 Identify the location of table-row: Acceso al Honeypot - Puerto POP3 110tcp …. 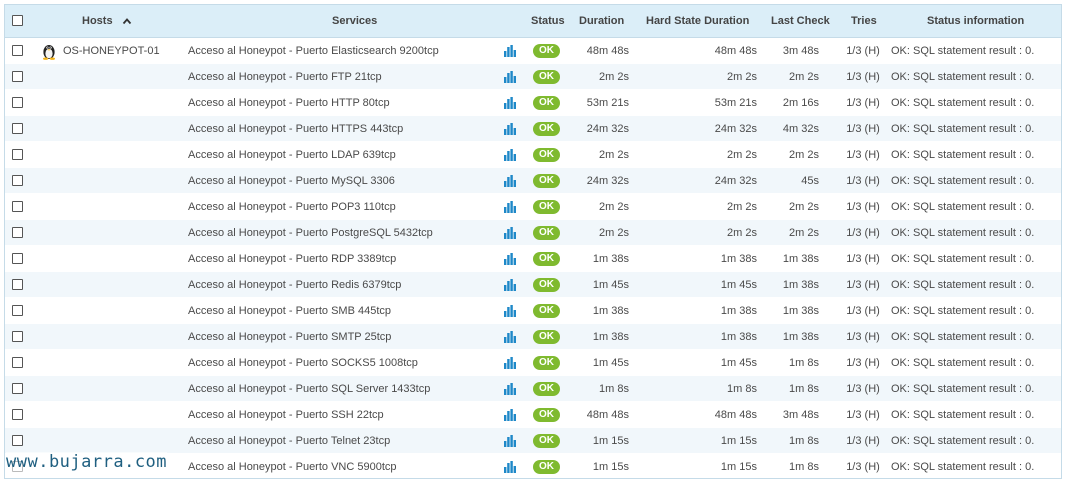
(533, 207).